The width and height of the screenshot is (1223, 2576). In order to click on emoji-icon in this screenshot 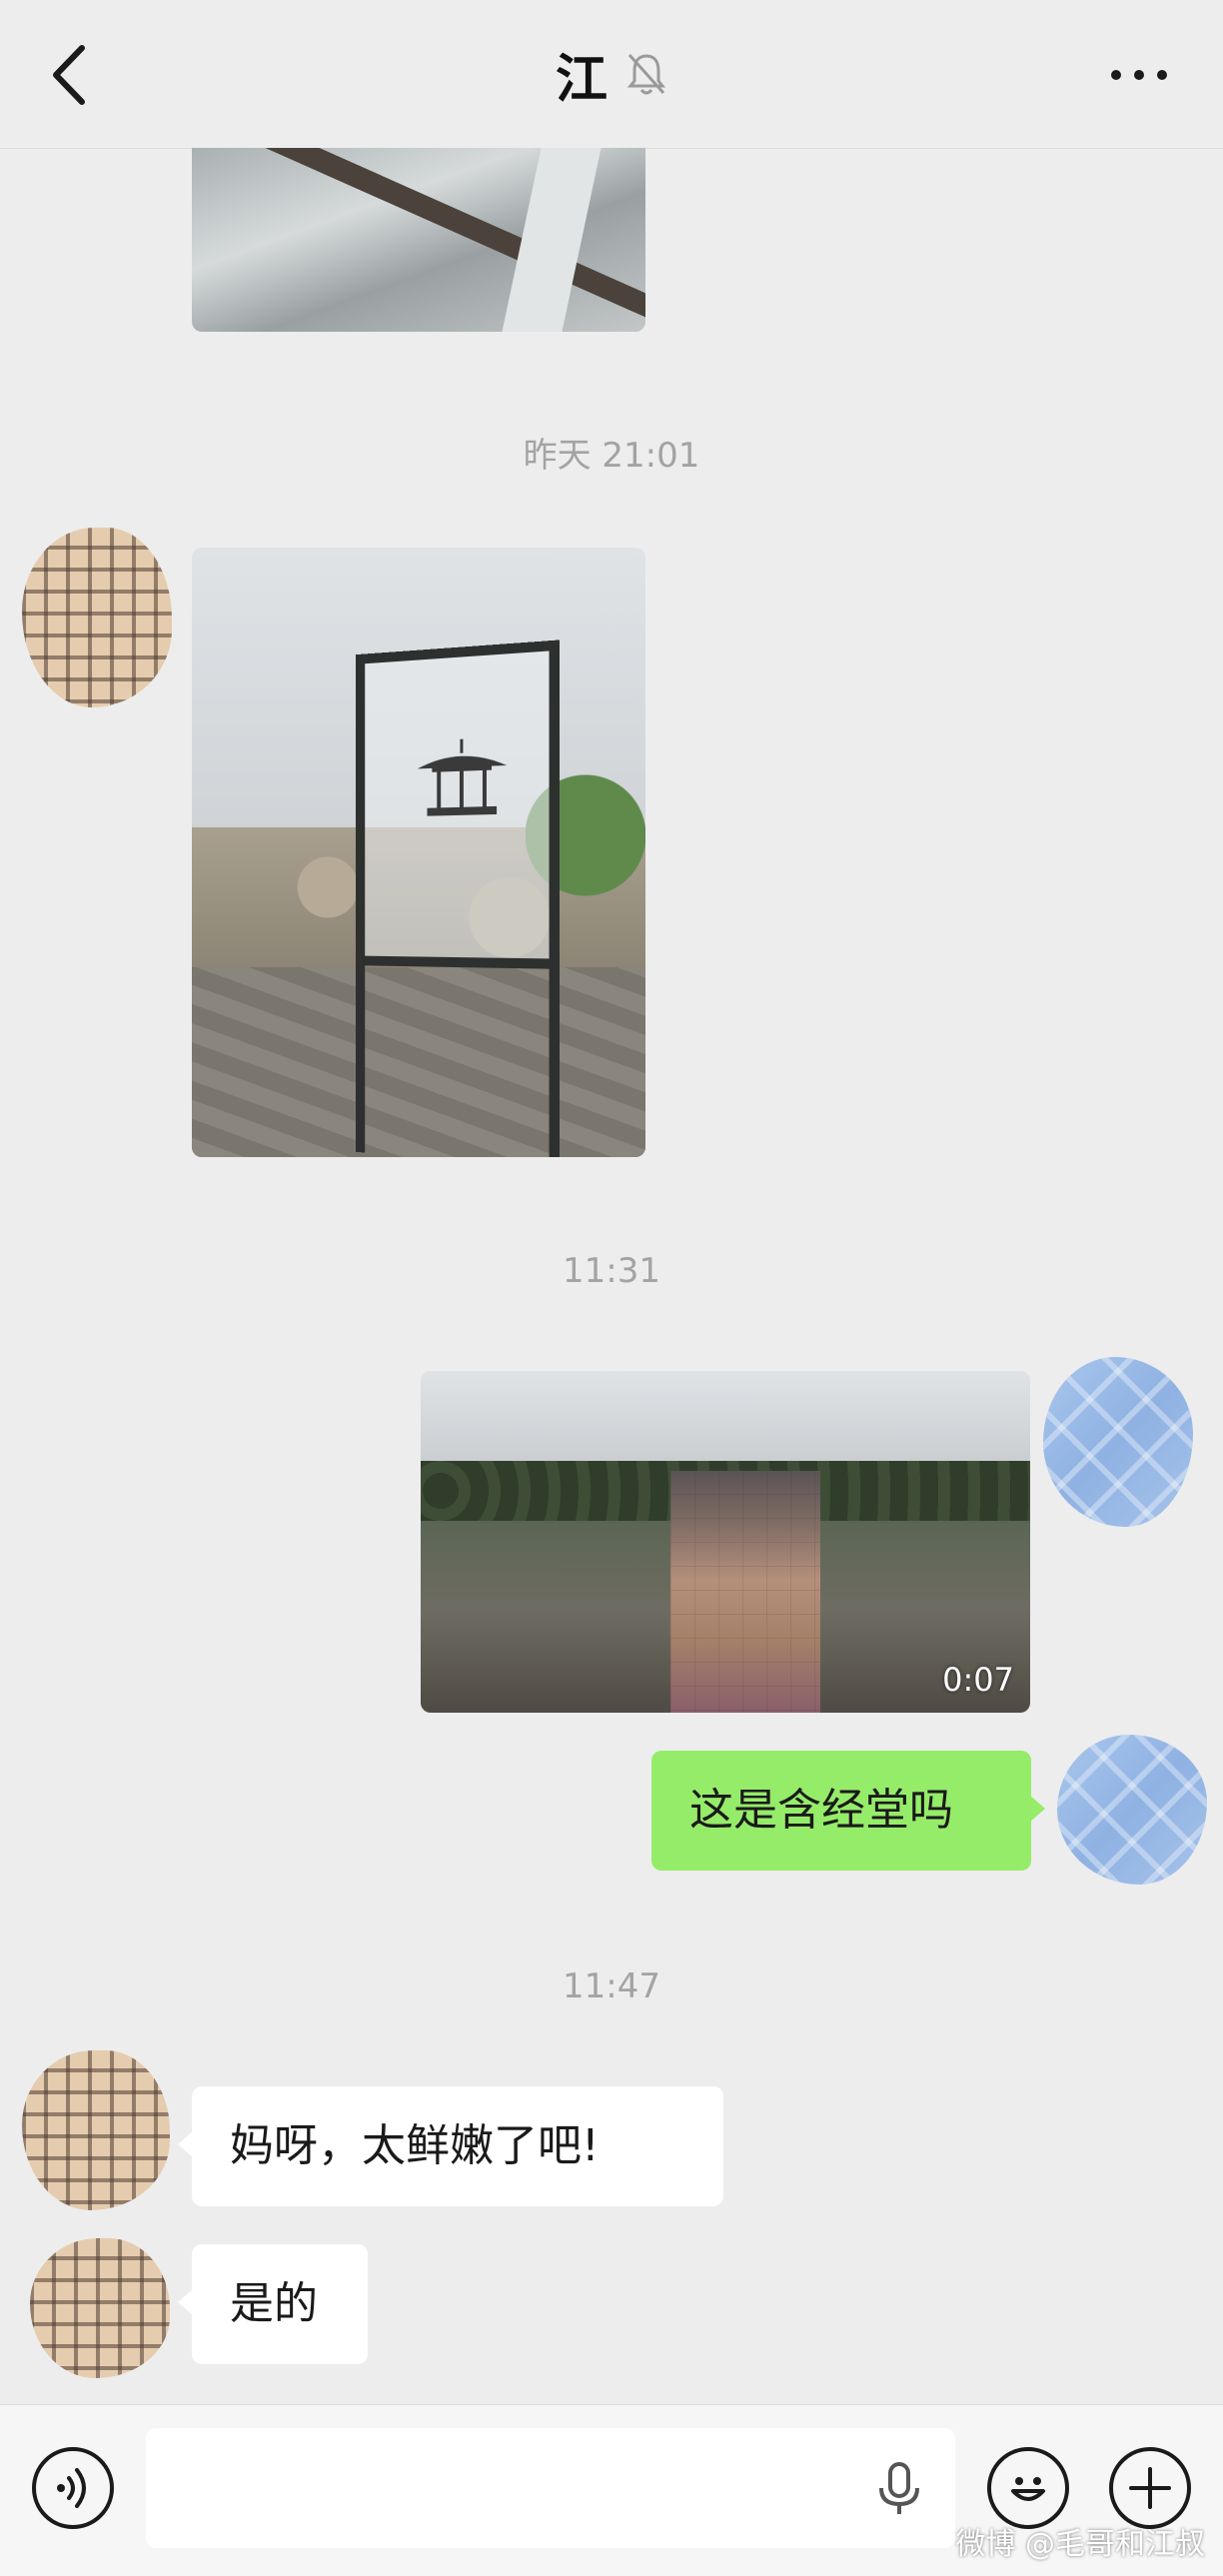, I will do `click(1028, 2489)`.